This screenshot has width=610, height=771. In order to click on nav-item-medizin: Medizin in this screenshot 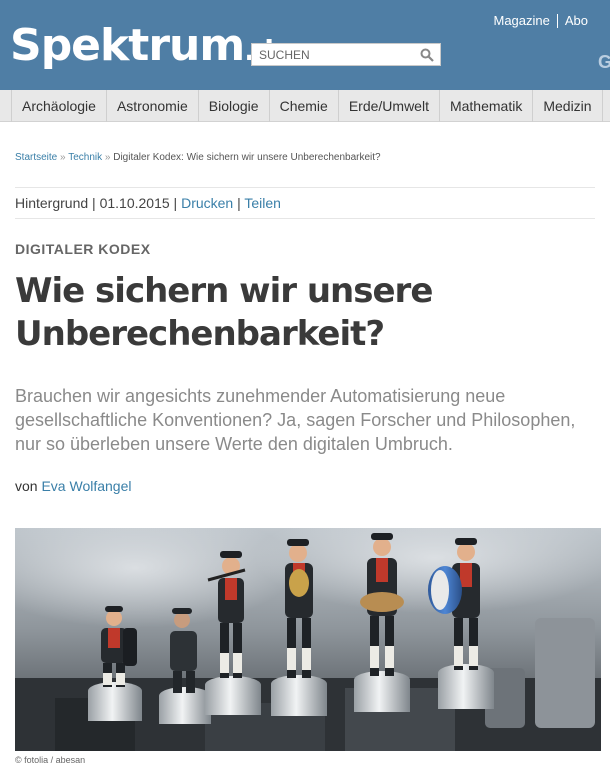, I will do `click(567, 106)`.